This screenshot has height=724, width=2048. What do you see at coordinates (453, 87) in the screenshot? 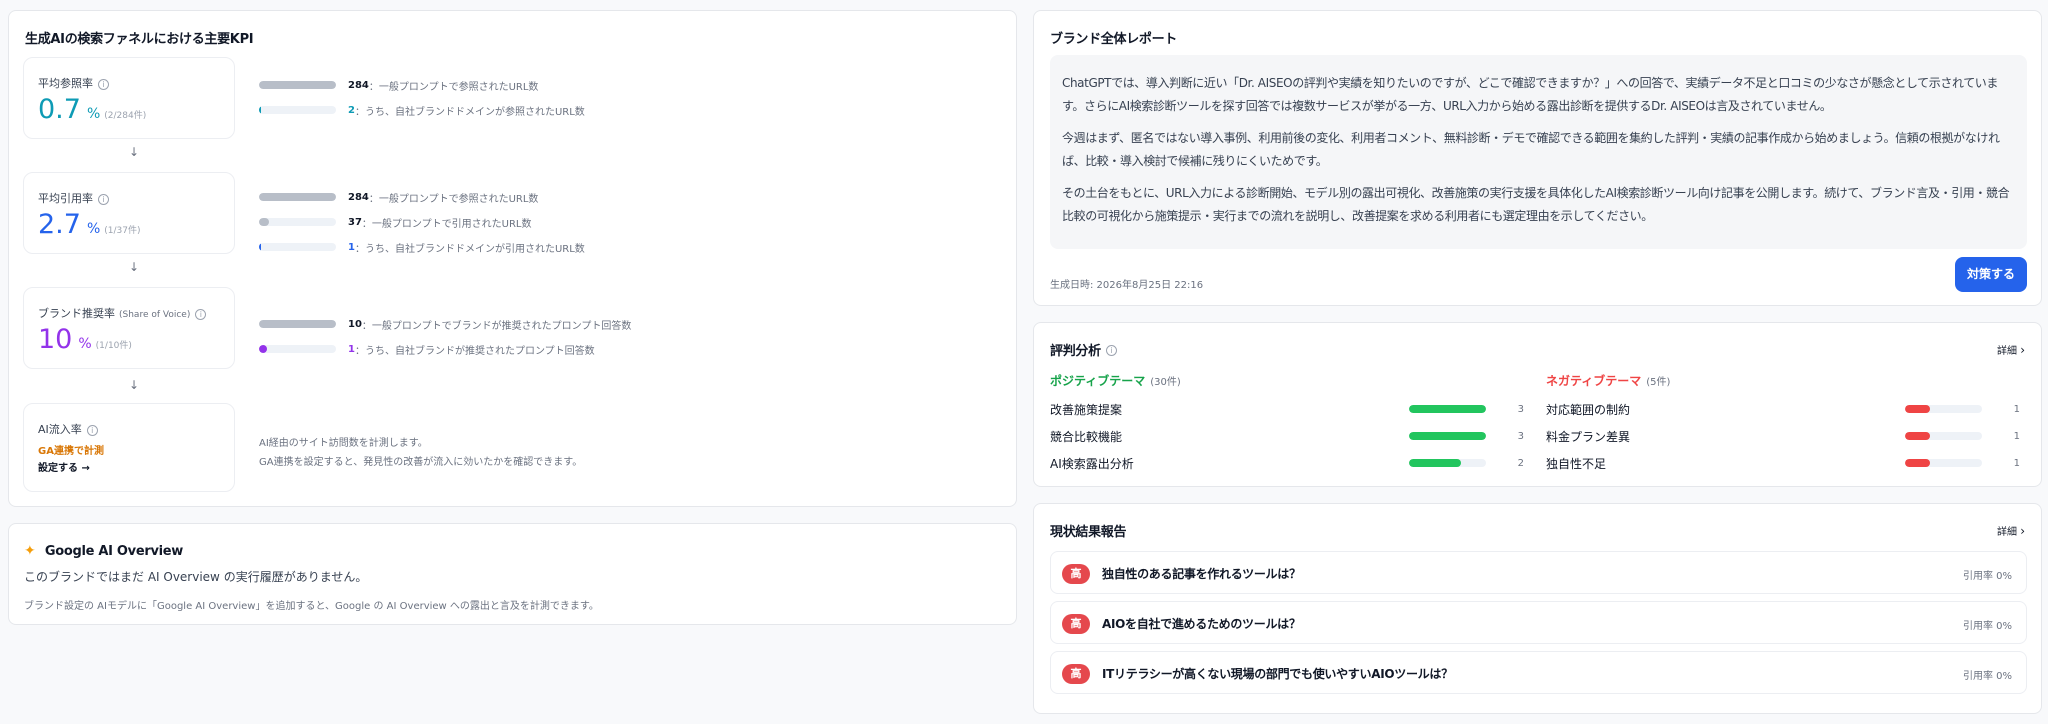
I see `ref-bar-0-desc: ：一般プロンプトで参照されたURL数` at bounding box center [453, 87].